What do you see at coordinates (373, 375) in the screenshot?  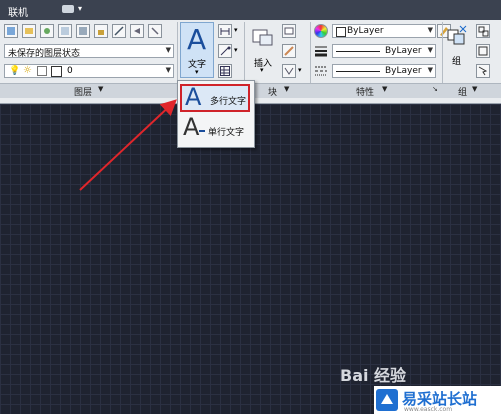 I see `baidu-watermark: Bai 经验` at bounding box center [373, 375].